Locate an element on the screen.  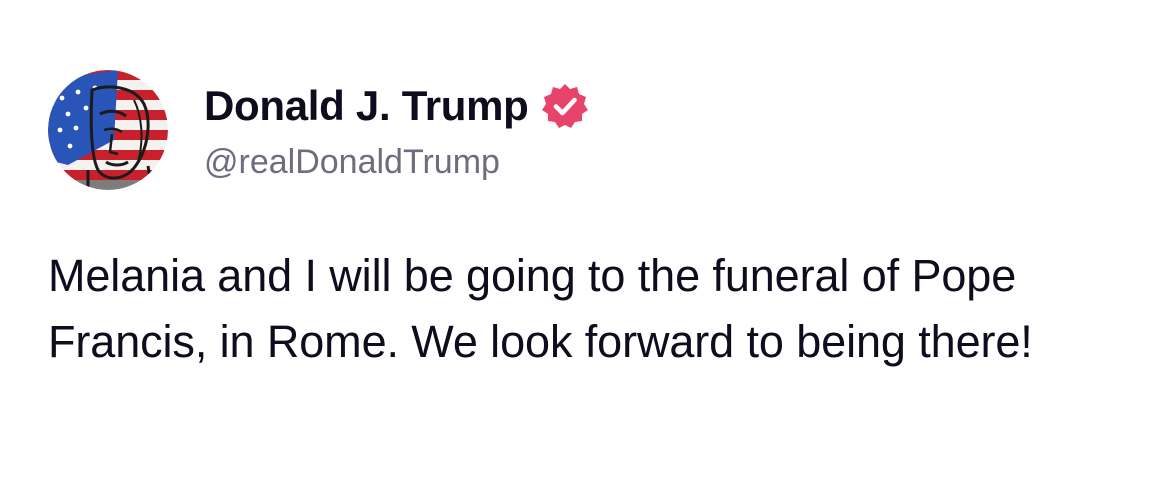
author-avatar is located at coordinates (108, 130).